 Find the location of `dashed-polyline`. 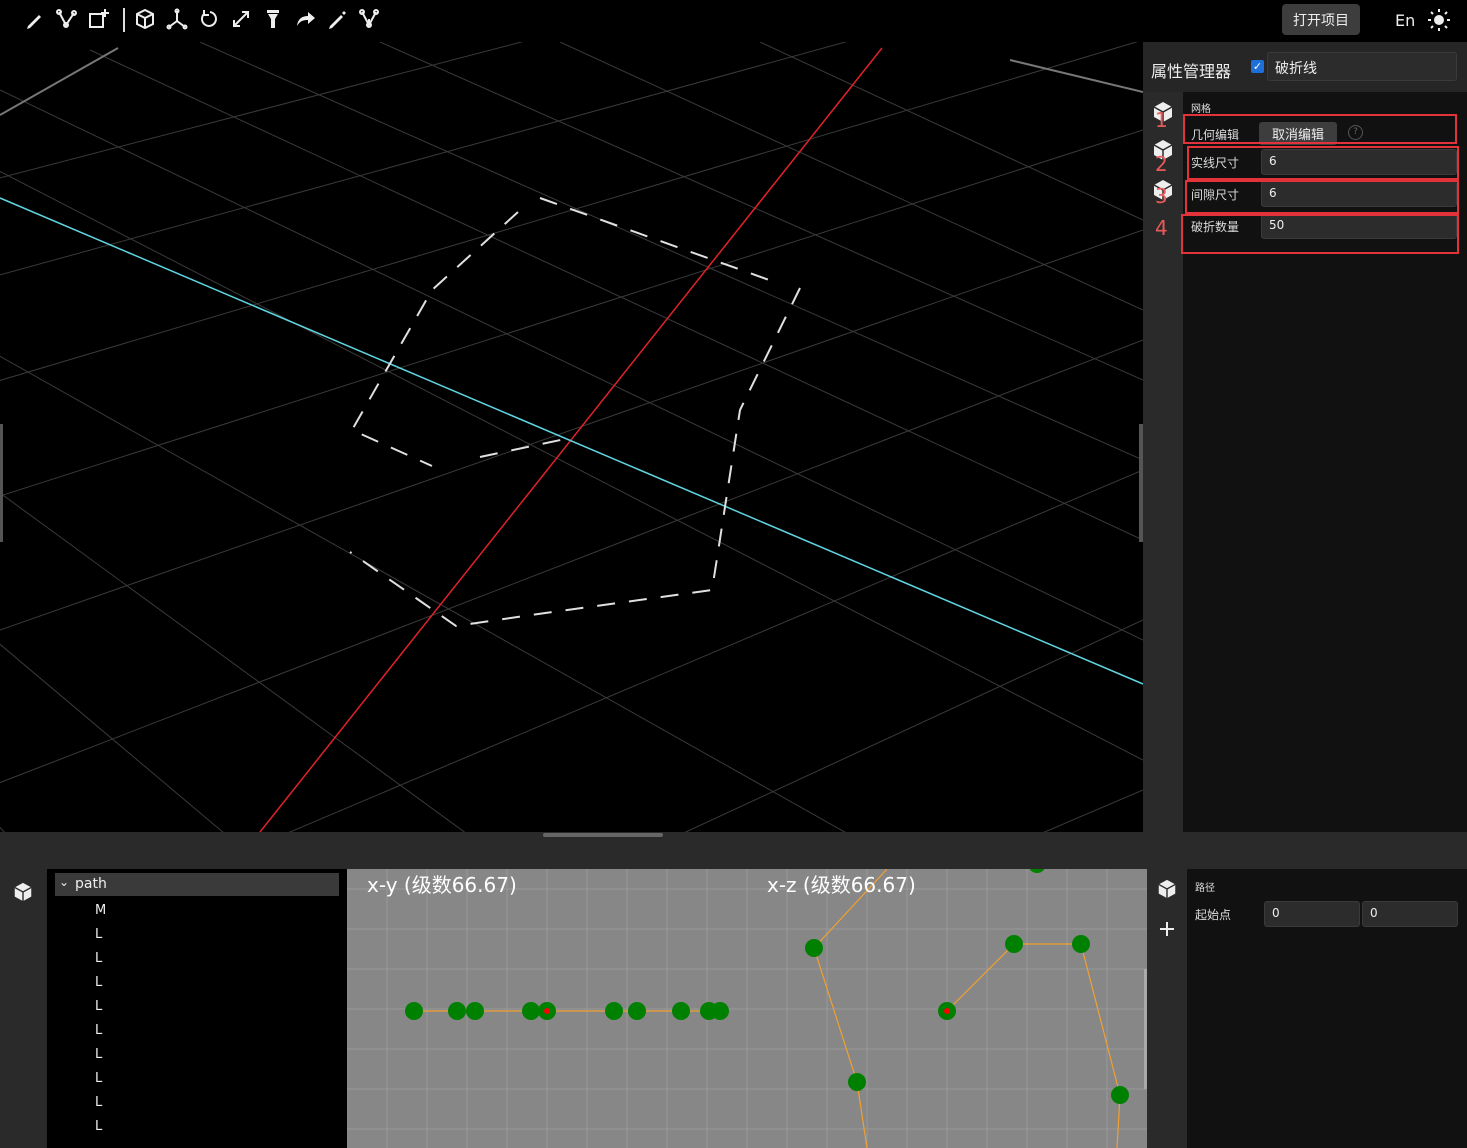

dashed-polyline is located at coordinates (575, 412).